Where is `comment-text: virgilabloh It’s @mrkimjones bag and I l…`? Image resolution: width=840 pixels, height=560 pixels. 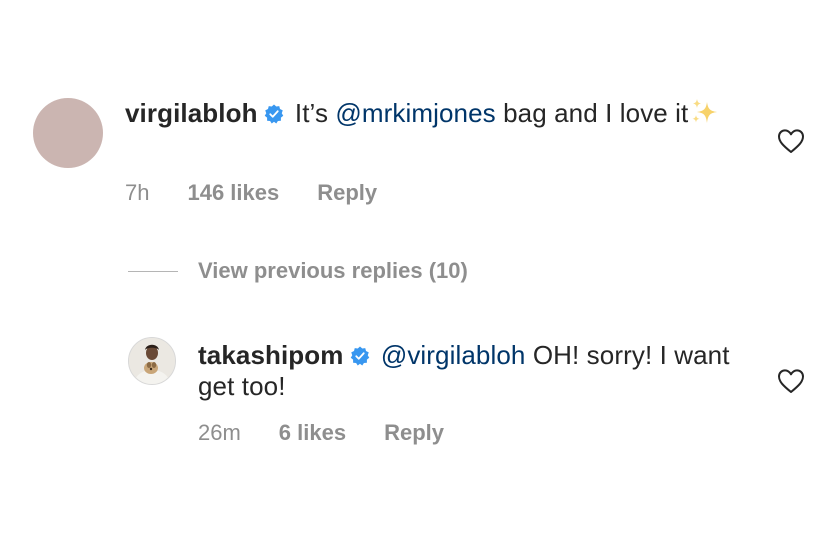 comment-text: virgilabloh It’s @mrkimjones bag and I l… is located at coordinates (435, 113).